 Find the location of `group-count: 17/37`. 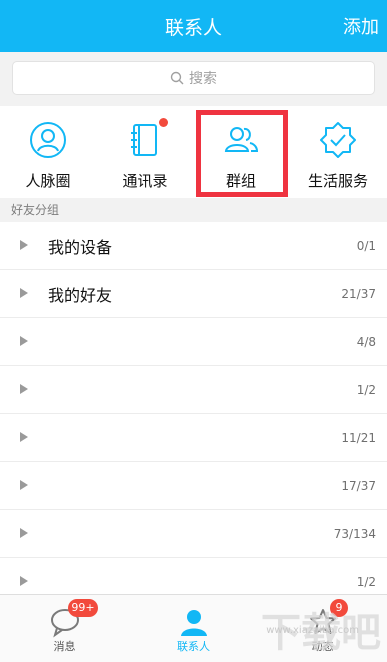

group-count: 17/37 is located at coordinates (358, 486).